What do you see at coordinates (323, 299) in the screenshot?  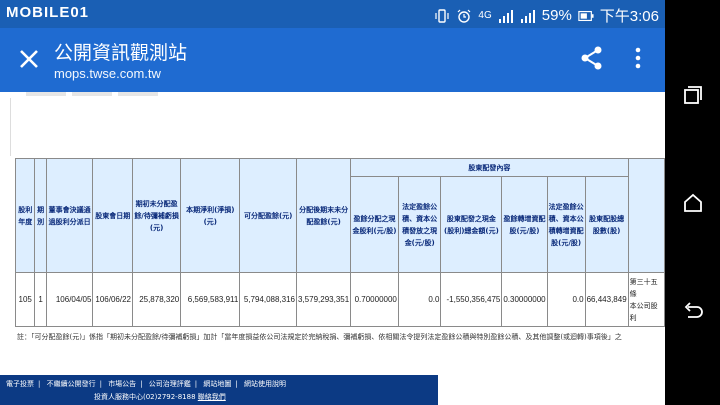 I see `cell-ending-undistributed: 3,579,293,351` at bounding box center [323, 299].